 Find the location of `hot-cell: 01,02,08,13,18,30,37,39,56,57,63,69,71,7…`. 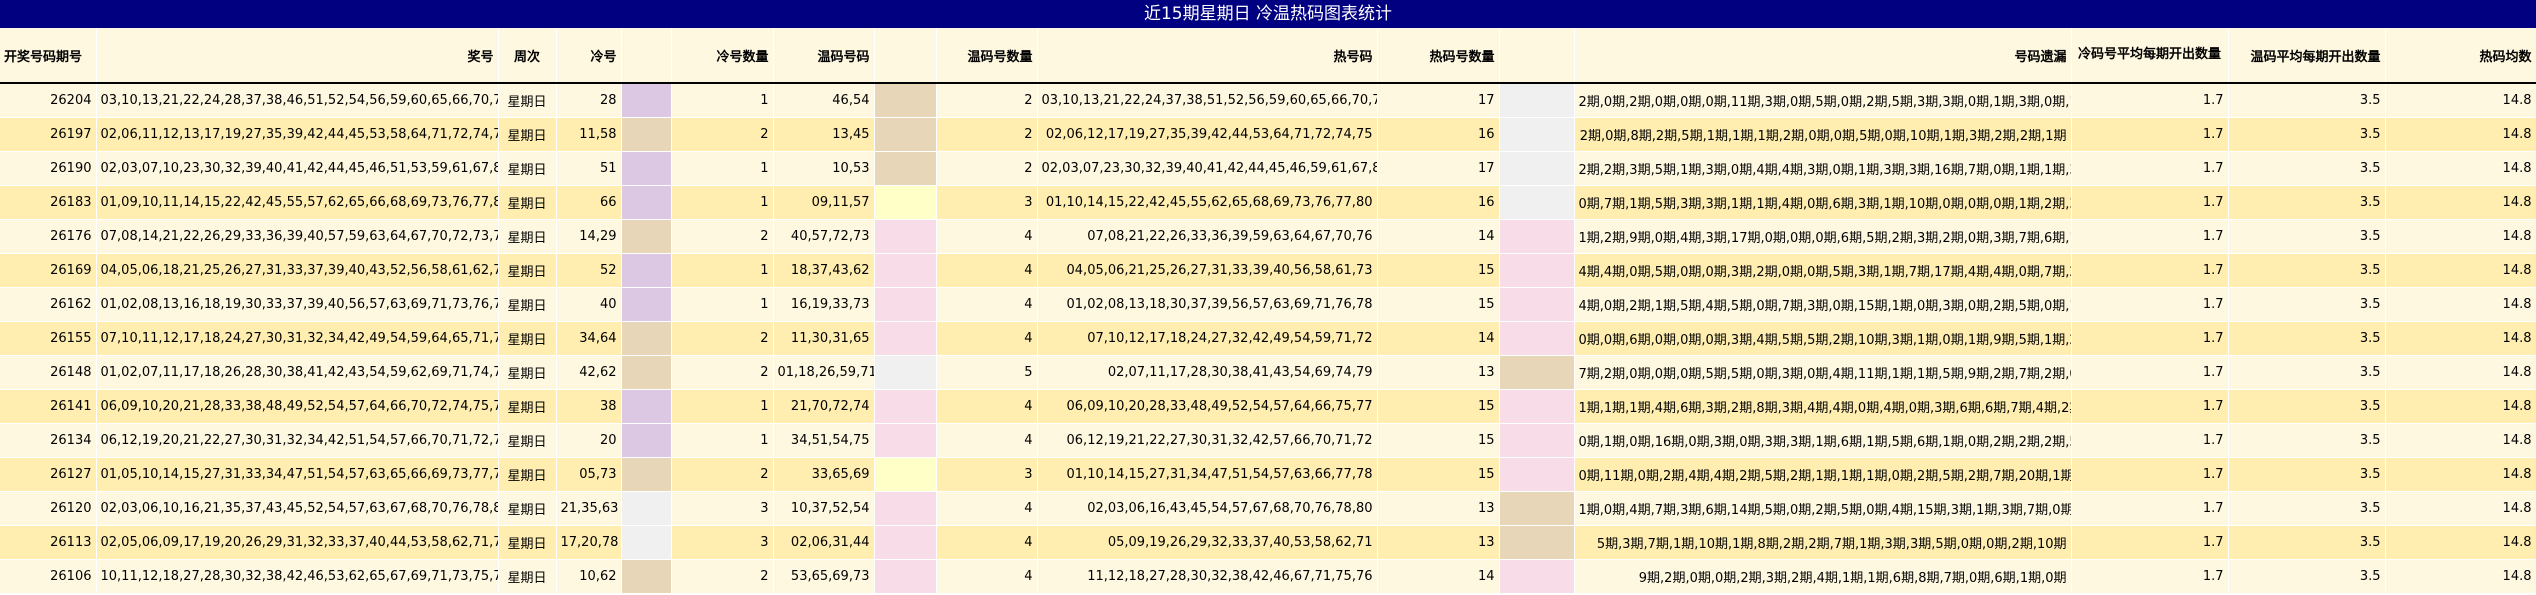

hot-cell: 01,02,08,13,18,30,37,39,56,57,63,69,71,7… is located at coordinates (1207, 304).